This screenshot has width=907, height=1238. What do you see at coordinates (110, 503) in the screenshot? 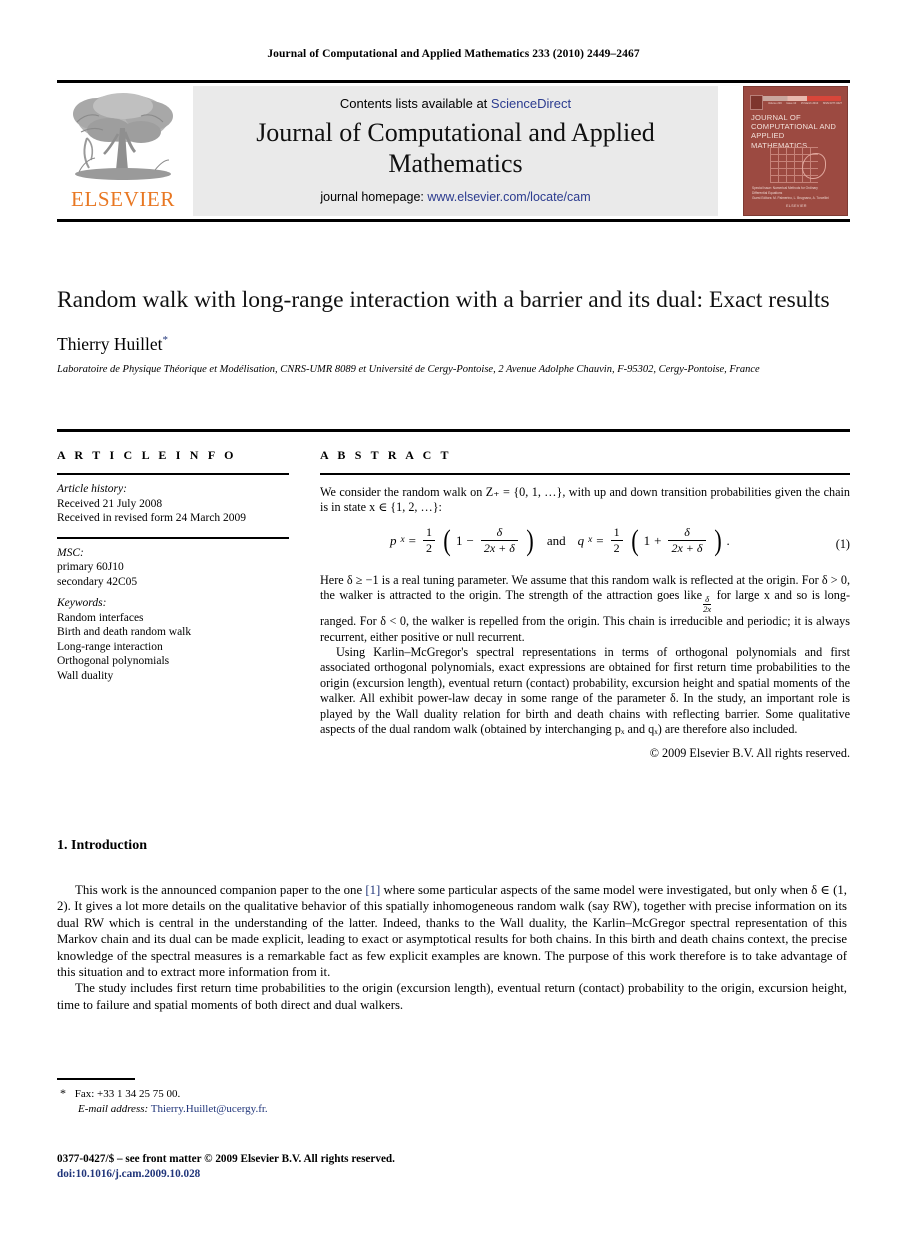
I see `article-history-item: Received 21 July 2008` at bounding box center [110, 503].